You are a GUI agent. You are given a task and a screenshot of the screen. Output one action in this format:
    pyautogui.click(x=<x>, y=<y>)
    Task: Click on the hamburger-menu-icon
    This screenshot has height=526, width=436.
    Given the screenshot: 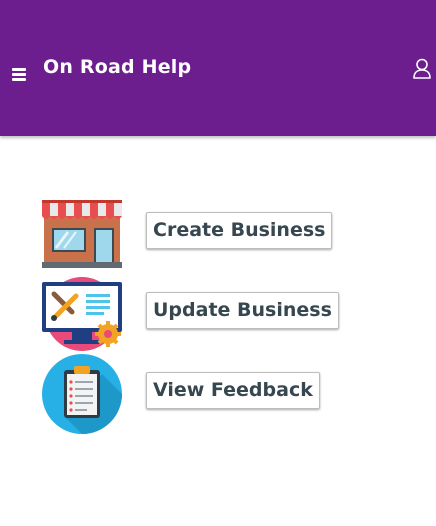 What is the action you would take?
    pyautogui.click(x=20, y=75)
    